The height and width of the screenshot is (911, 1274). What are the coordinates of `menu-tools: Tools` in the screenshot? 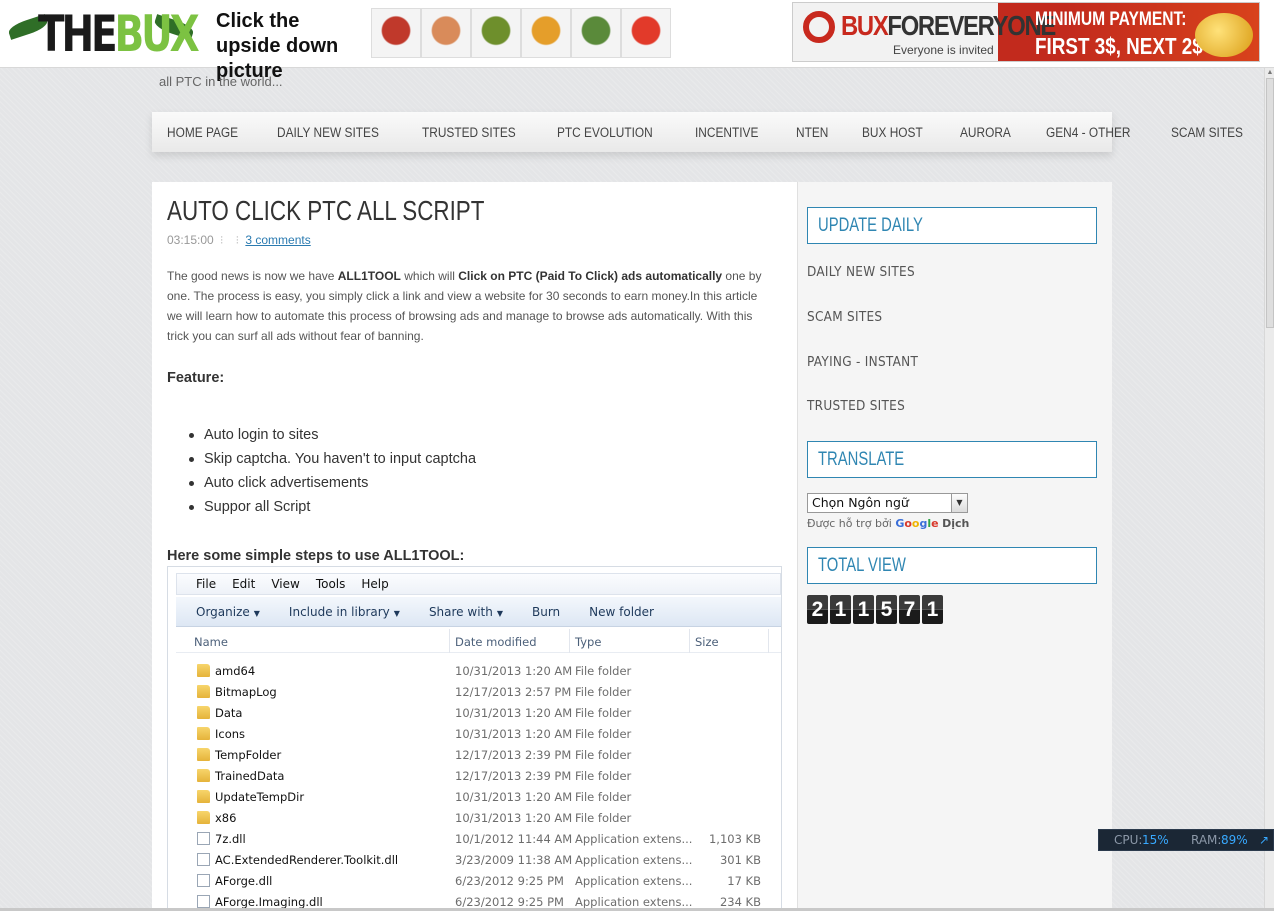 It's located at (331, 584).